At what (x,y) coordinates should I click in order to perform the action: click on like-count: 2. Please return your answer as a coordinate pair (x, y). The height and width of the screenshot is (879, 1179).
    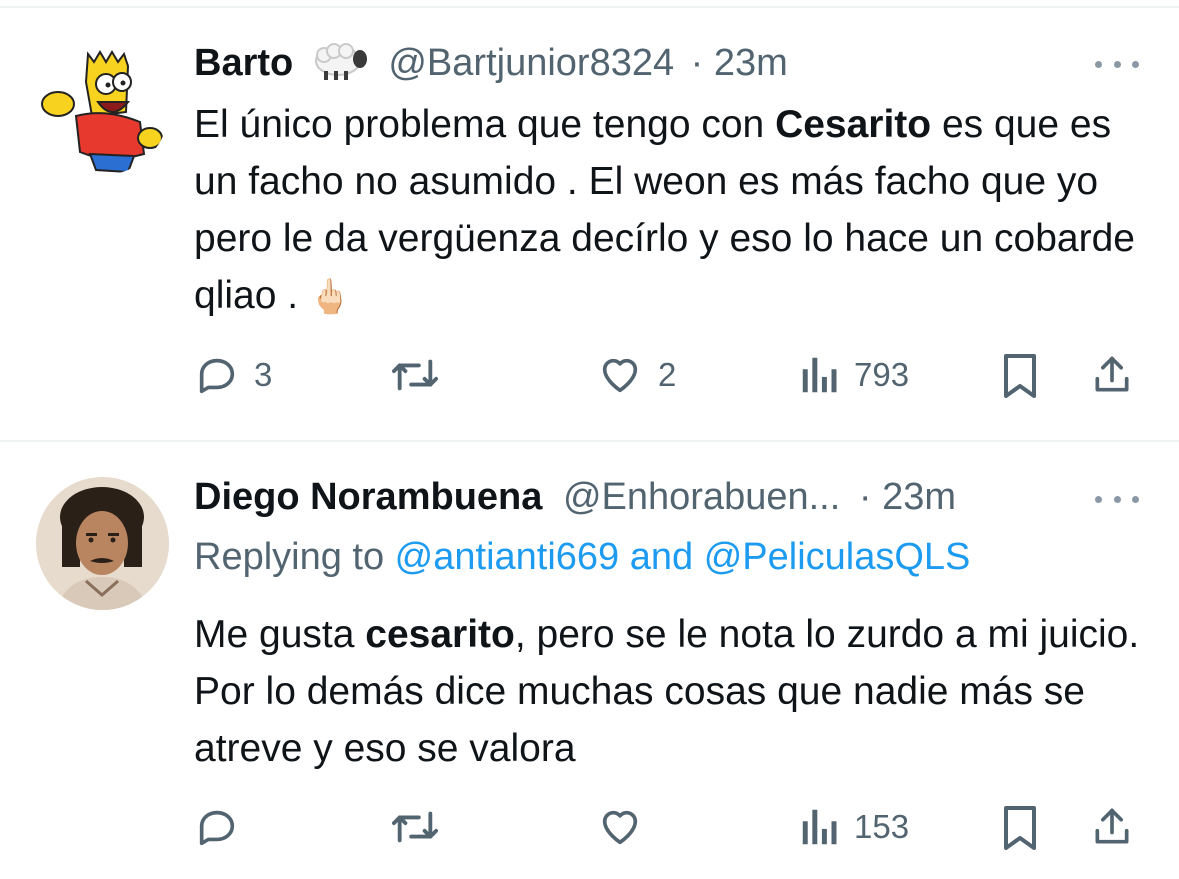
    Looking at the image, I should click on (667, 374).